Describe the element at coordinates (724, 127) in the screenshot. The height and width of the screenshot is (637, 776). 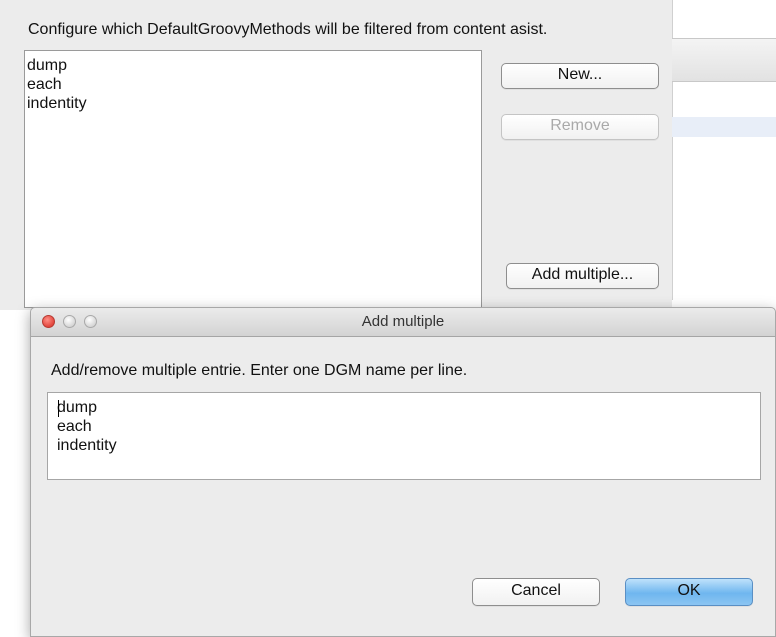
I see `background-selected-row` at that location.